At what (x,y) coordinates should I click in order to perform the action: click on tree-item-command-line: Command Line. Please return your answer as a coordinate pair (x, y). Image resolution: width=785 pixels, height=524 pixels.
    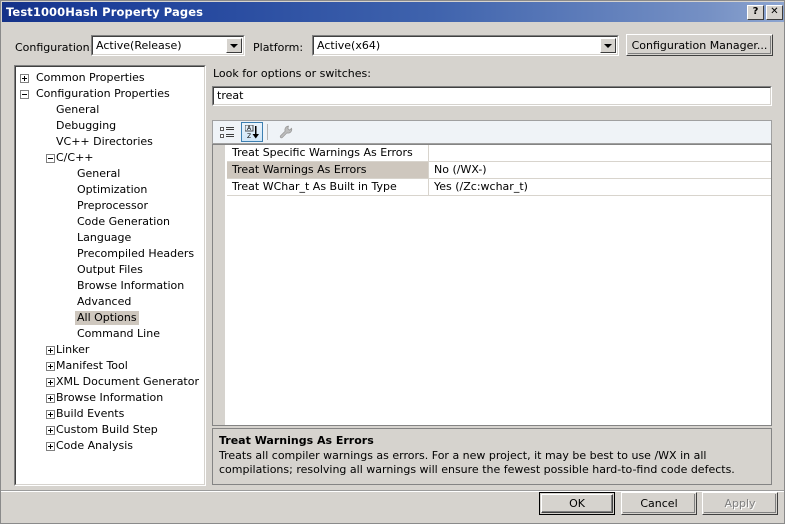
    Looking at the image, I should click on (110, 334).